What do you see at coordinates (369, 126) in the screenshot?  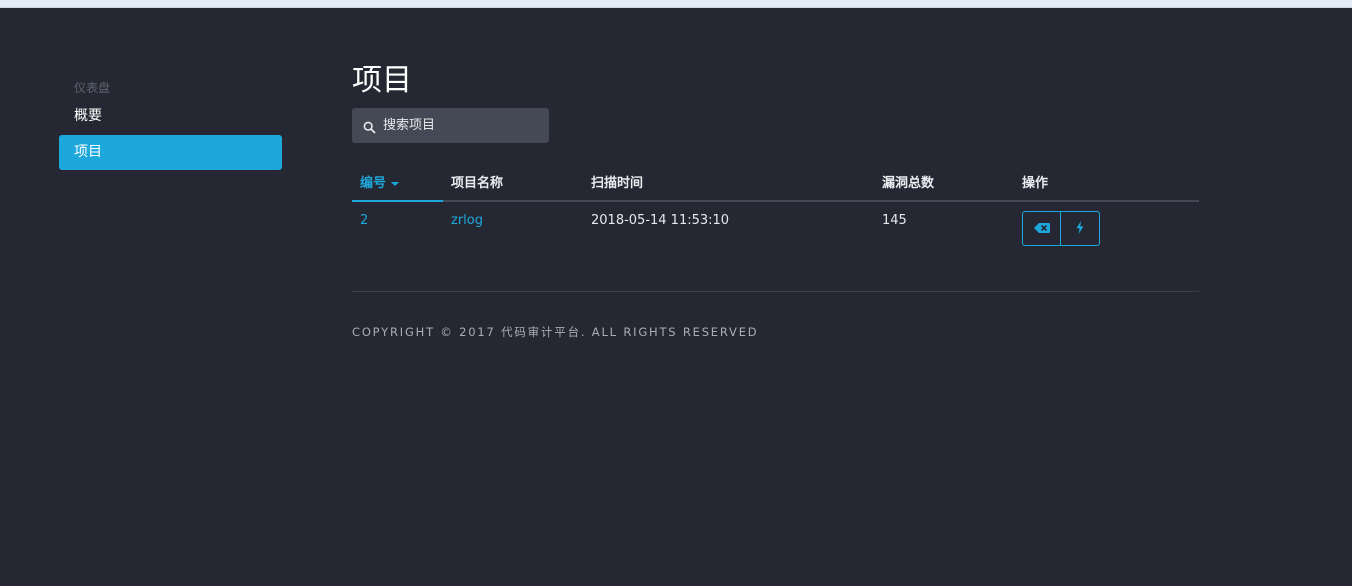 I see `search-icon` at bounding box center [369, 126].